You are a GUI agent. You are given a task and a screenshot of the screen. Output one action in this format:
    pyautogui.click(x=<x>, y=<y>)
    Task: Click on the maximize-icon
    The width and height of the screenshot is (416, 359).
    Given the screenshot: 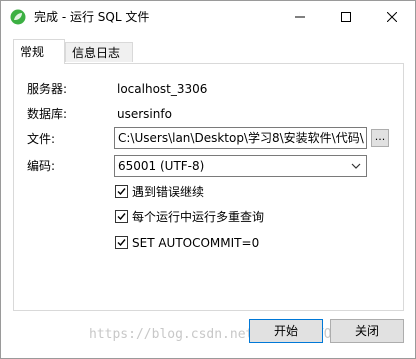 What is the action you would take?
    pyautogui.click(x=346, y=17)
    